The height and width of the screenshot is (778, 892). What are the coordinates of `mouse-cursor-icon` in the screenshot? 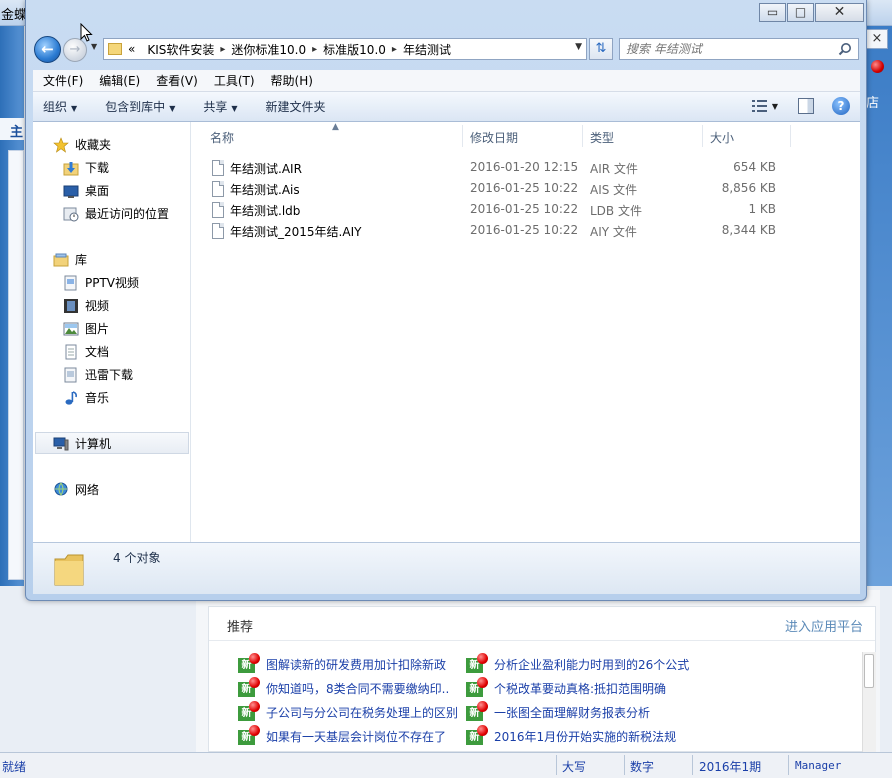 It's located at (86, 32).